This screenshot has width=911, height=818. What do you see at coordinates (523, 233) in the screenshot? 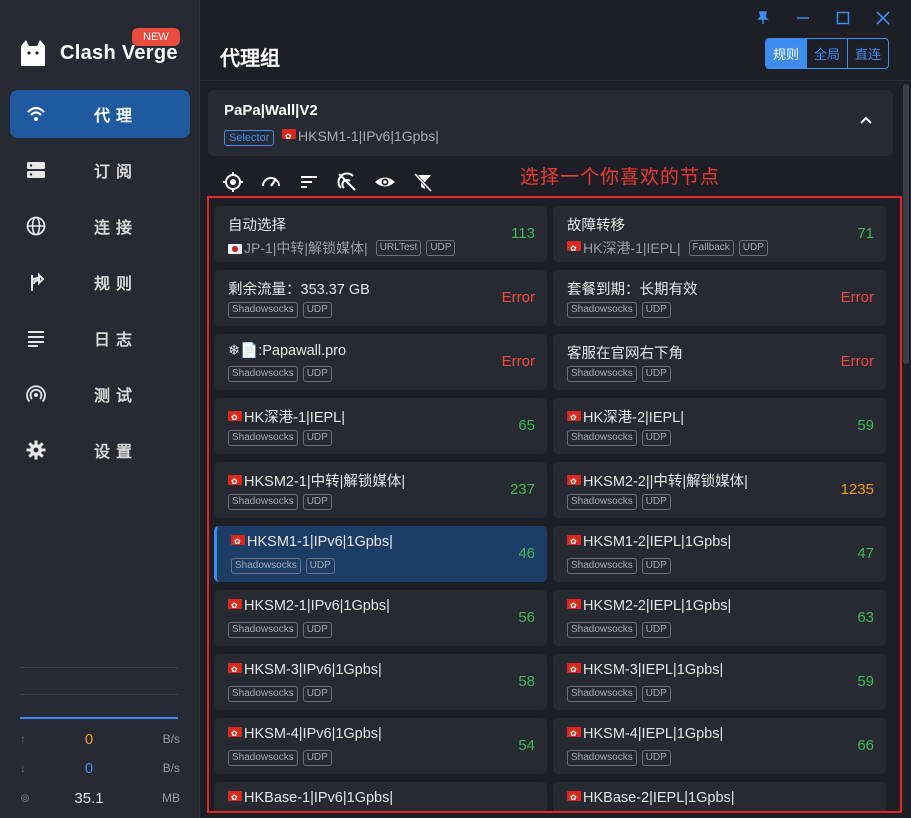
I see `proxy-delay: 113` at bounding box center [523, 233].